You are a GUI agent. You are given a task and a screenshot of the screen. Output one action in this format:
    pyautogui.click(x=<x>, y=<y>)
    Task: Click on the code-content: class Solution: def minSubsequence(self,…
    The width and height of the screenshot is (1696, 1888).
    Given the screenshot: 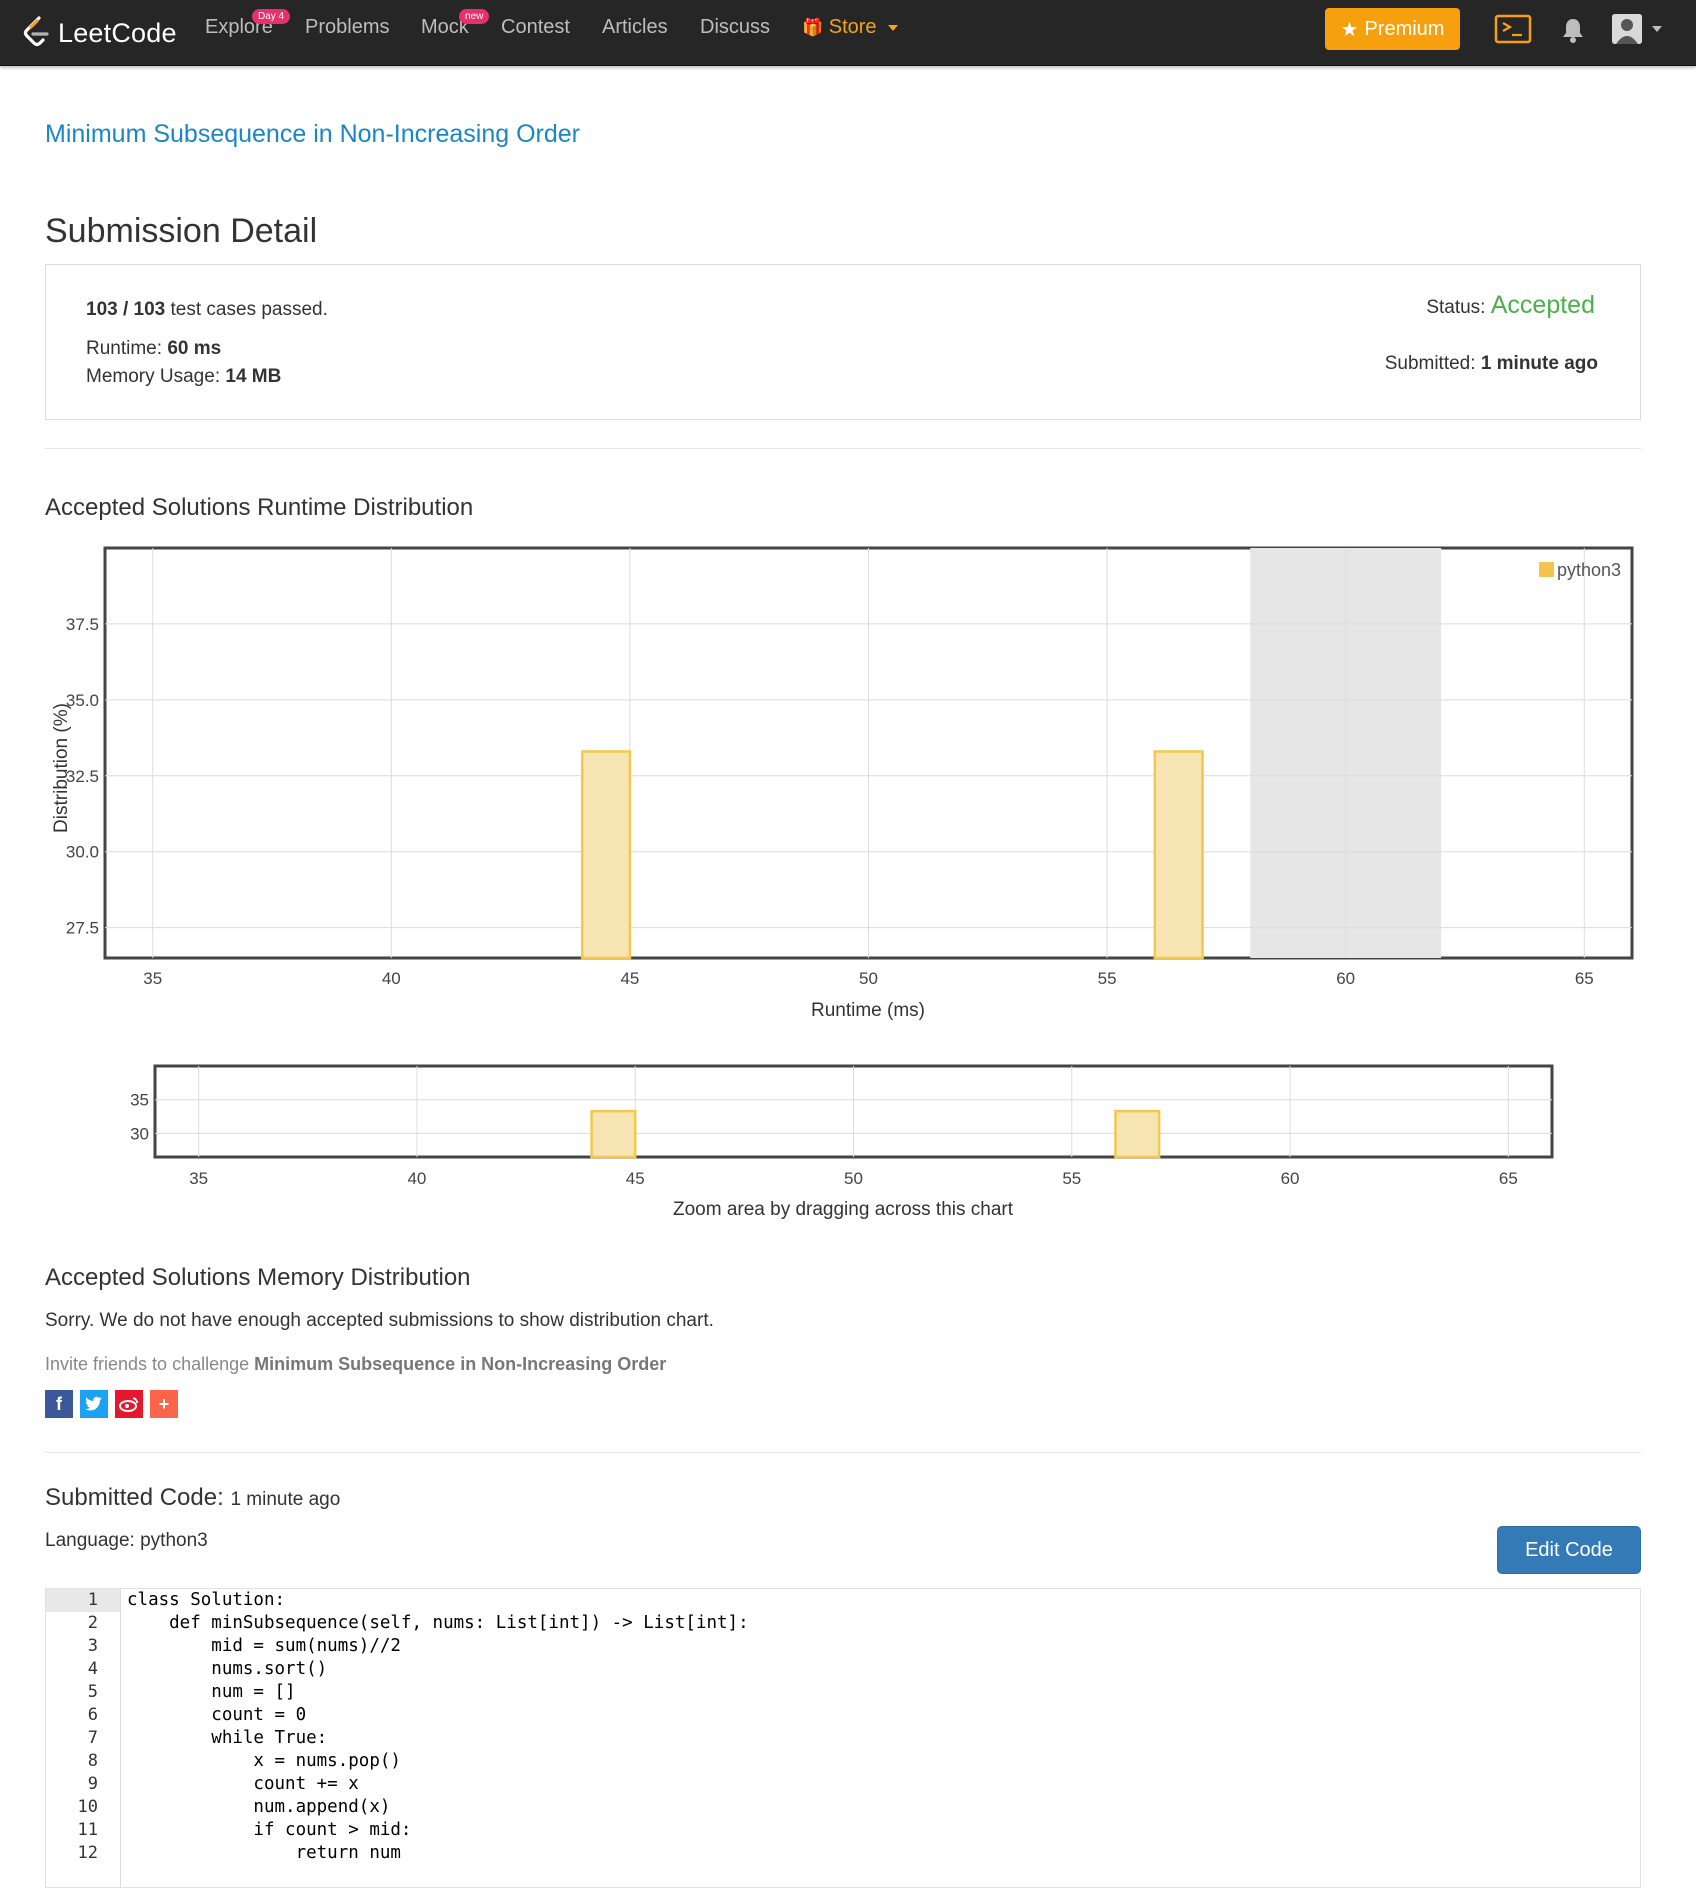 What is the action you would take?
    pyautogui.click(x=434, y=1738)
    